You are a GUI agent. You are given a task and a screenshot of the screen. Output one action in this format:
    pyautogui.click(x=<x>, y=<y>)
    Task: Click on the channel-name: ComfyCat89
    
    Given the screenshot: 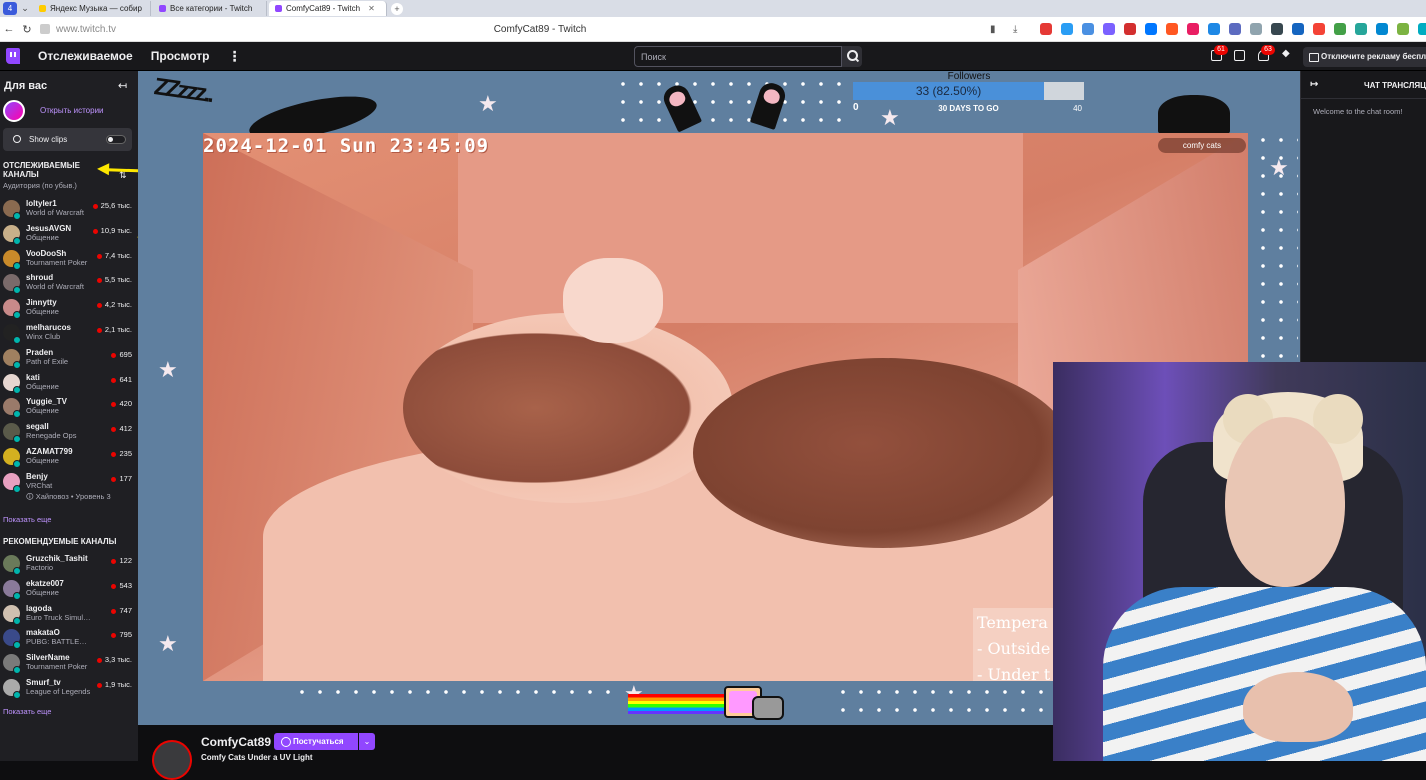 What is the action you would take?
    pyautogui.click(x=236, y=742)
    